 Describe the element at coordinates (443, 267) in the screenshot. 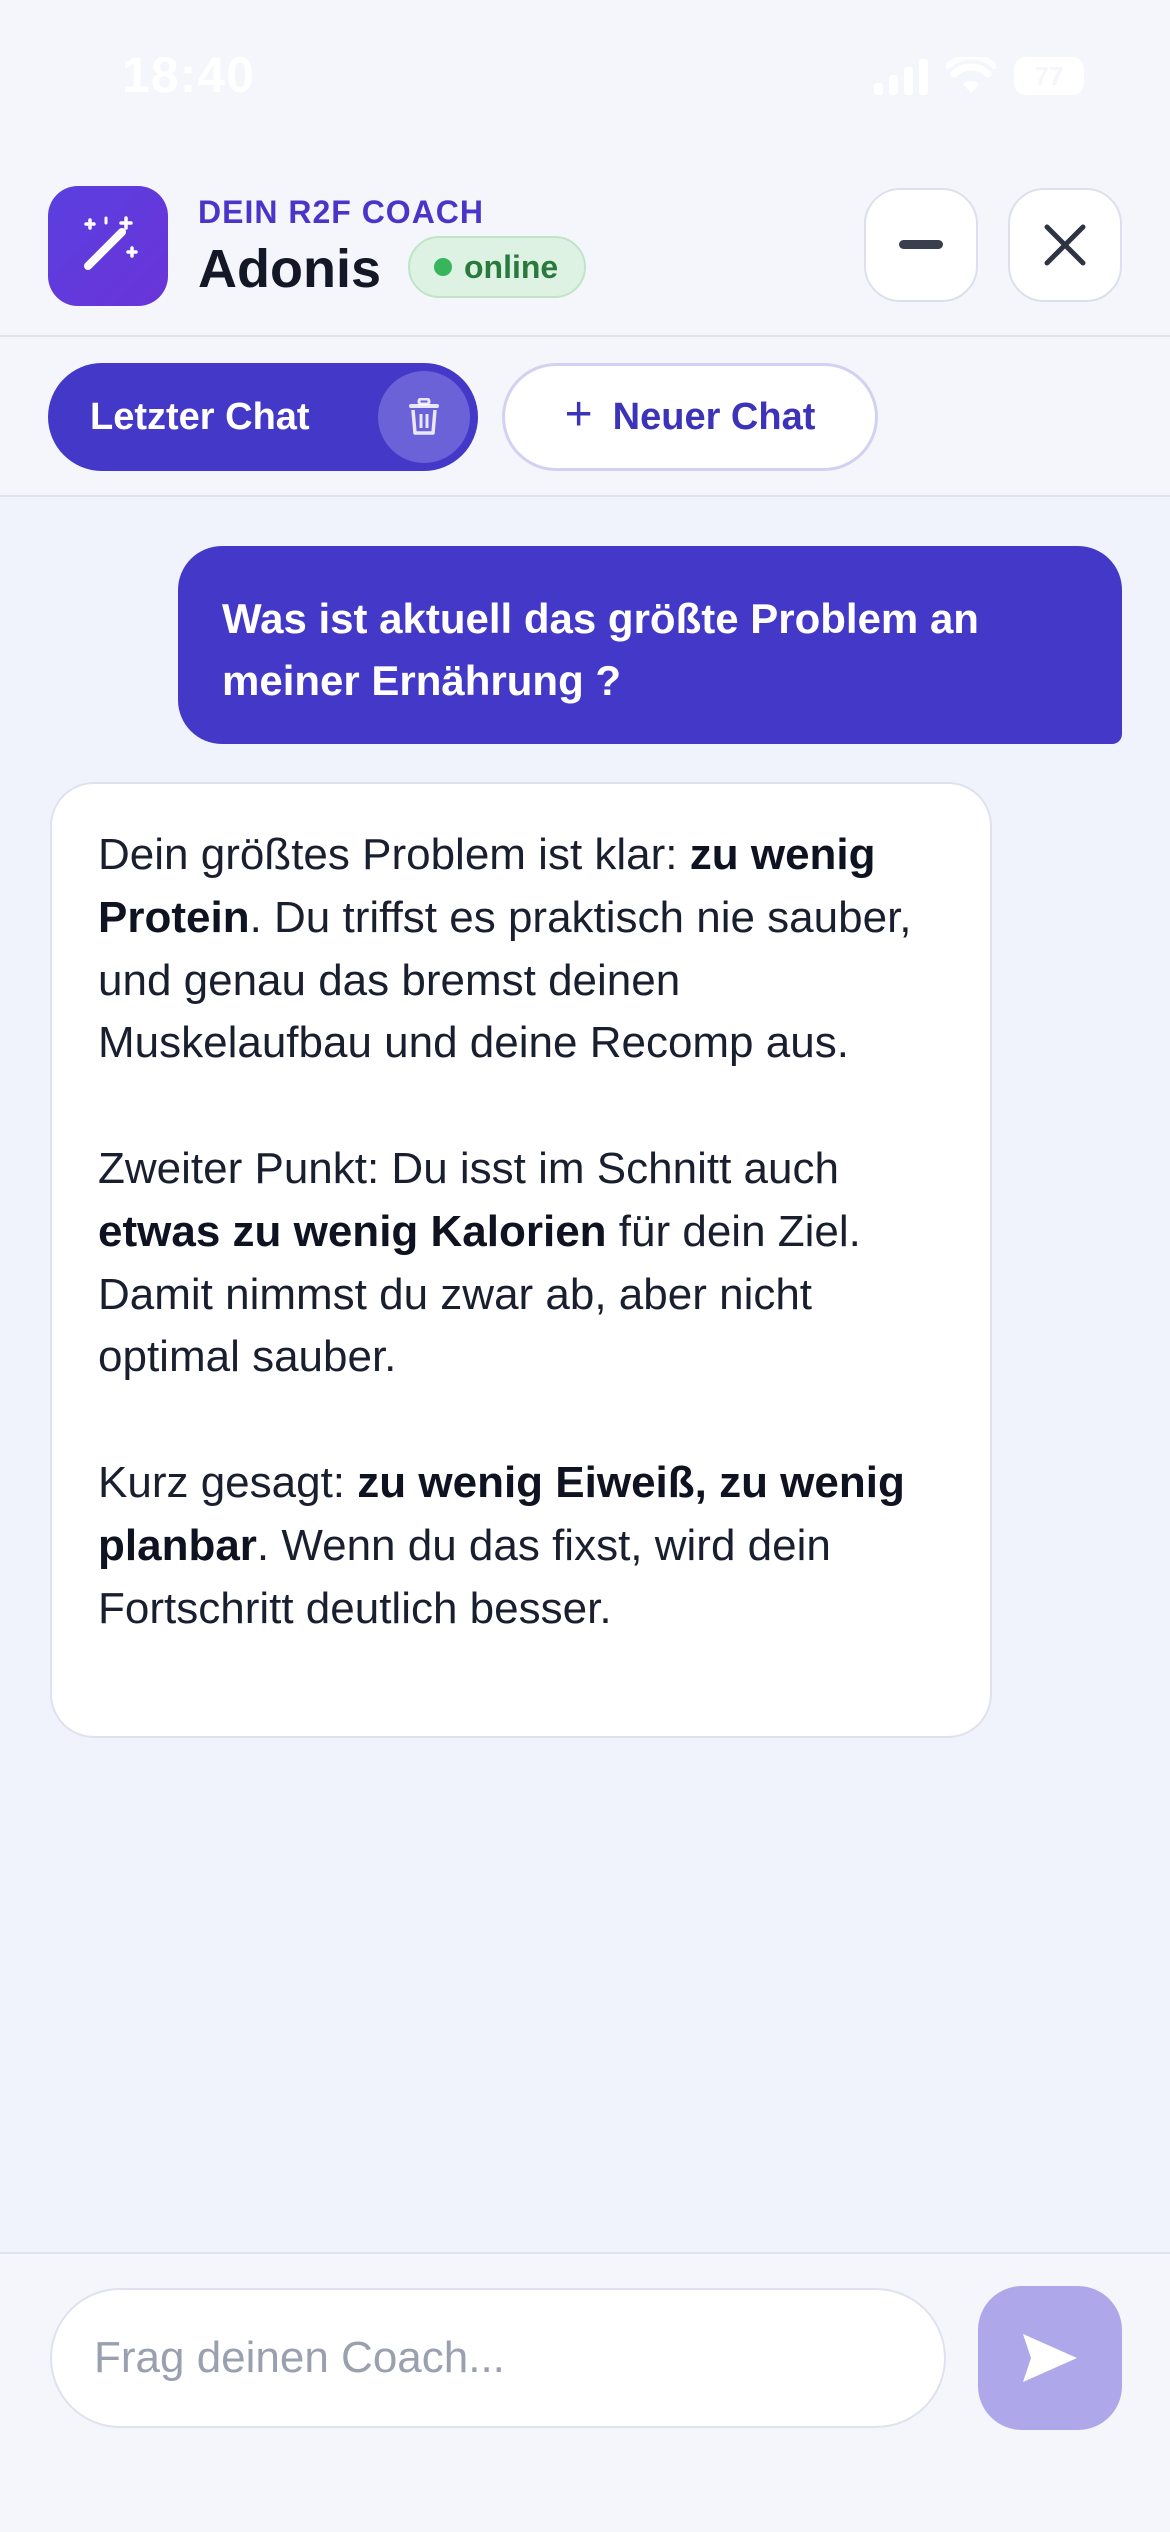

I see `online-dot-icon` at that location.